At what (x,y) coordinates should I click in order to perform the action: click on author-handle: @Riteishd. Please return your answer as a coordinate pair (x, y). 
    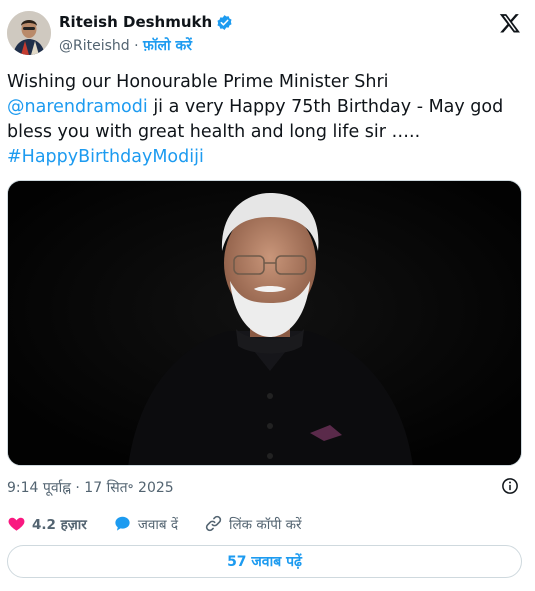
    Looking at the image, I should click on (94, 46).